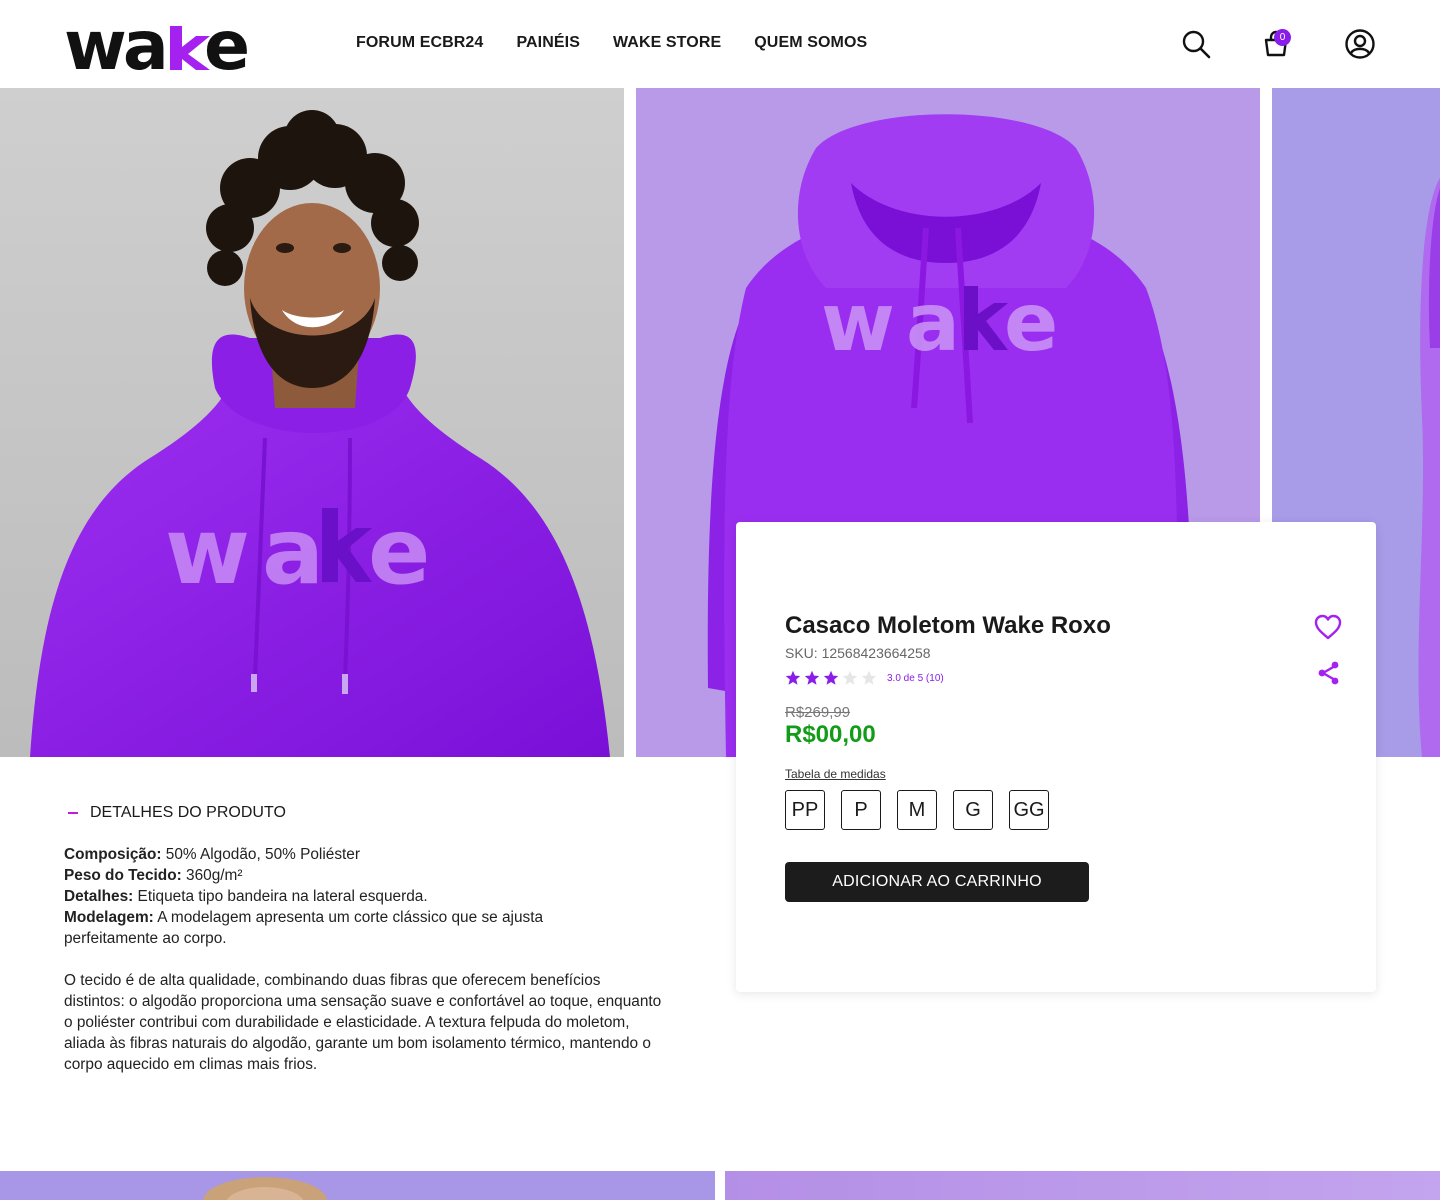  Describe the element at coordinates (212, 854) in the screenshot. I see `spec-composition: Composição: 50% Algodão, 50% Poliéster` at that location.